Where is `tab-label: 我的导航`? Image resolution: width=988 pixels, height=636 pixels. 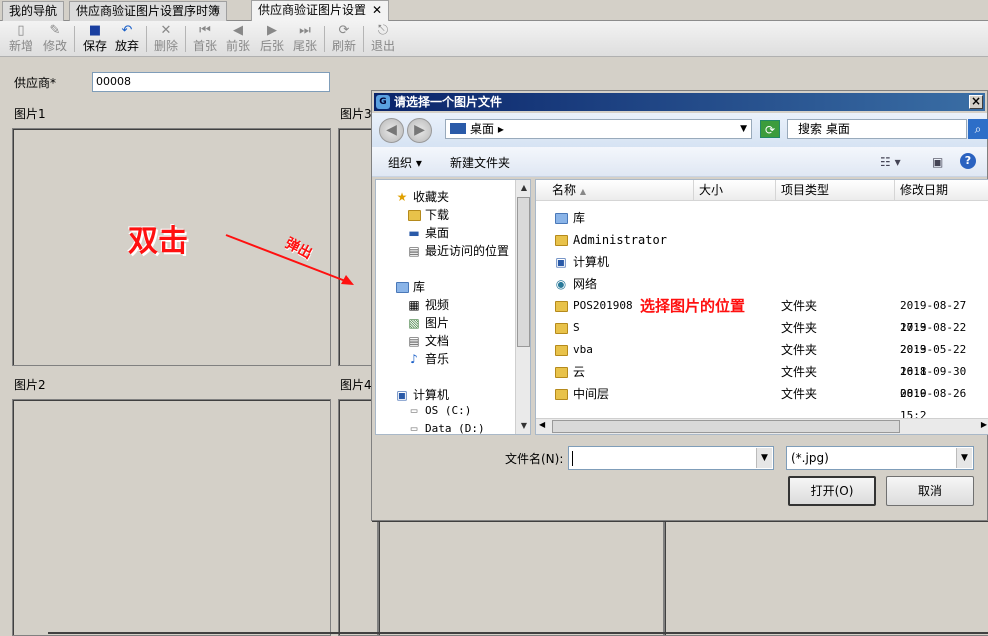
tab-label: 我的导航 is located at coordinates (33, 11).